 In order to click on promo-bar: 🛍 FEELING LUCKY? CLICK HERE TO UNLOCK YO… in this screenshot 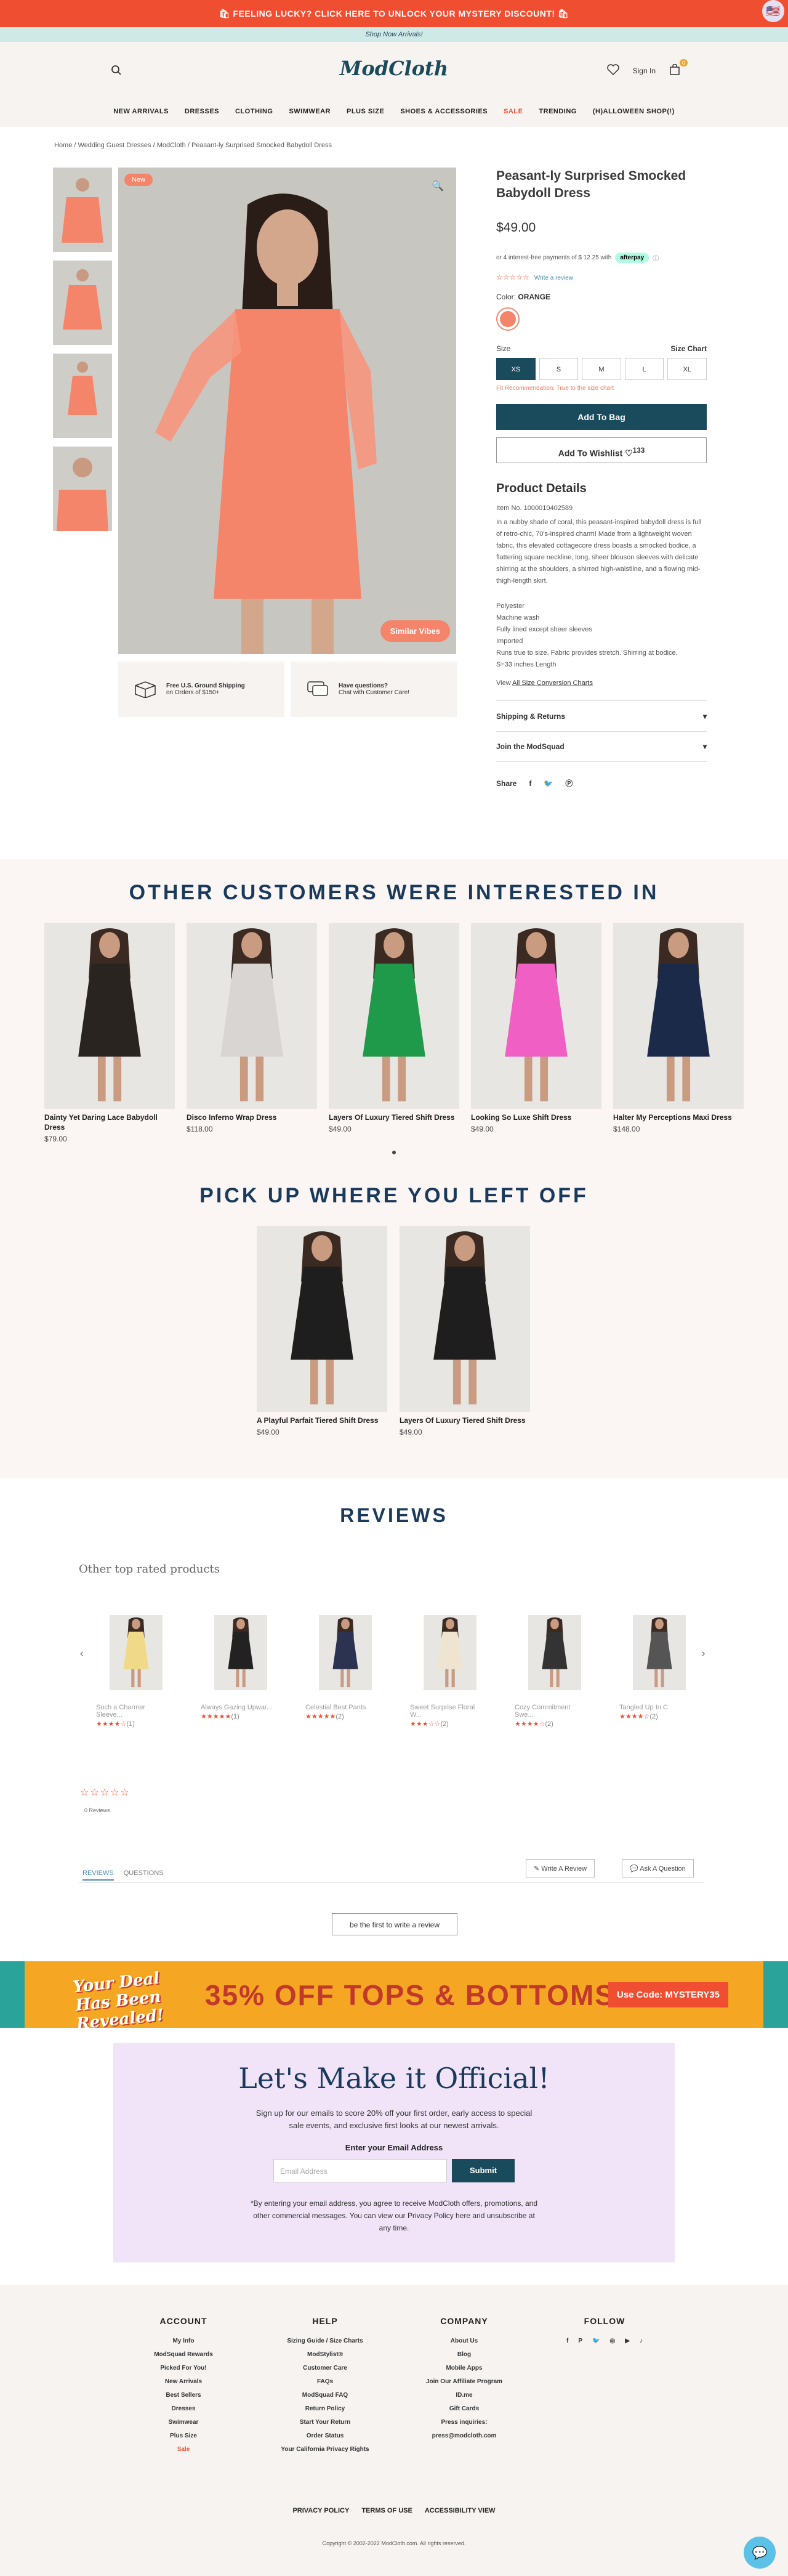, I will do `click(394, 13)`.